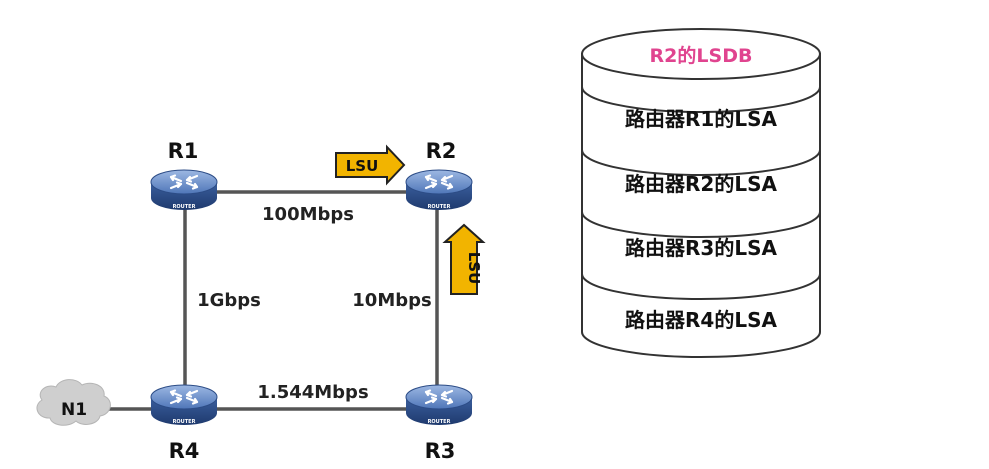  I want to click on link-label-r1-r4: 1Gbps, so click(229, 300).